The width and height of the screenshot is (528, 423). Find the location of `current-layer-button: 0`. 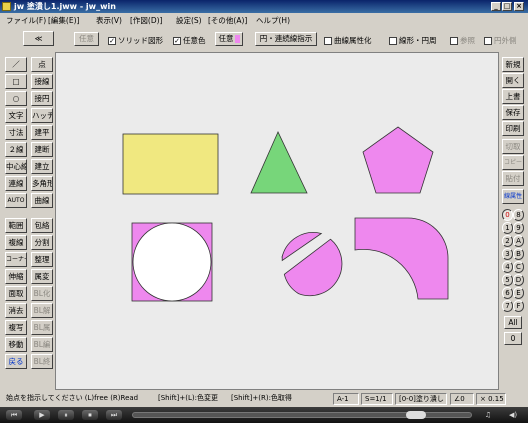

current-layer-button: 0 is located at coordinates (513, 338).